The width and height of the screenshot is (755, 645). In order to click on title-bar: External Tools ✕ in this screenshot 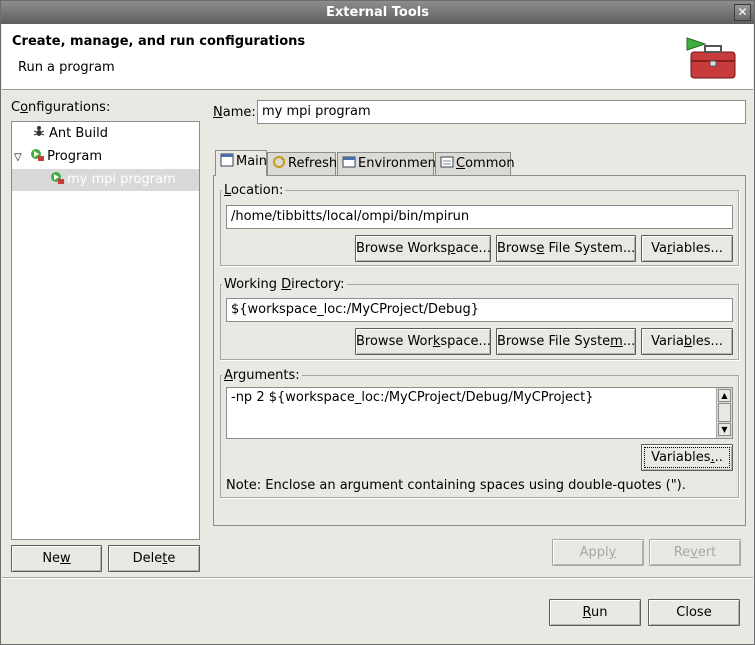, I will do `click(377, 12)`.